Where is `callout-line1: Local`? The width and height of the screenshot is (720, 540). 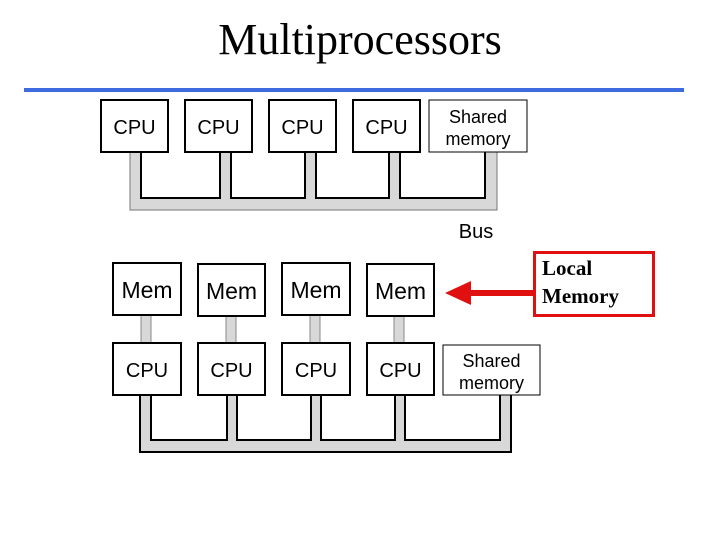 callout-line1: Local is located at coordinates (567, 268).